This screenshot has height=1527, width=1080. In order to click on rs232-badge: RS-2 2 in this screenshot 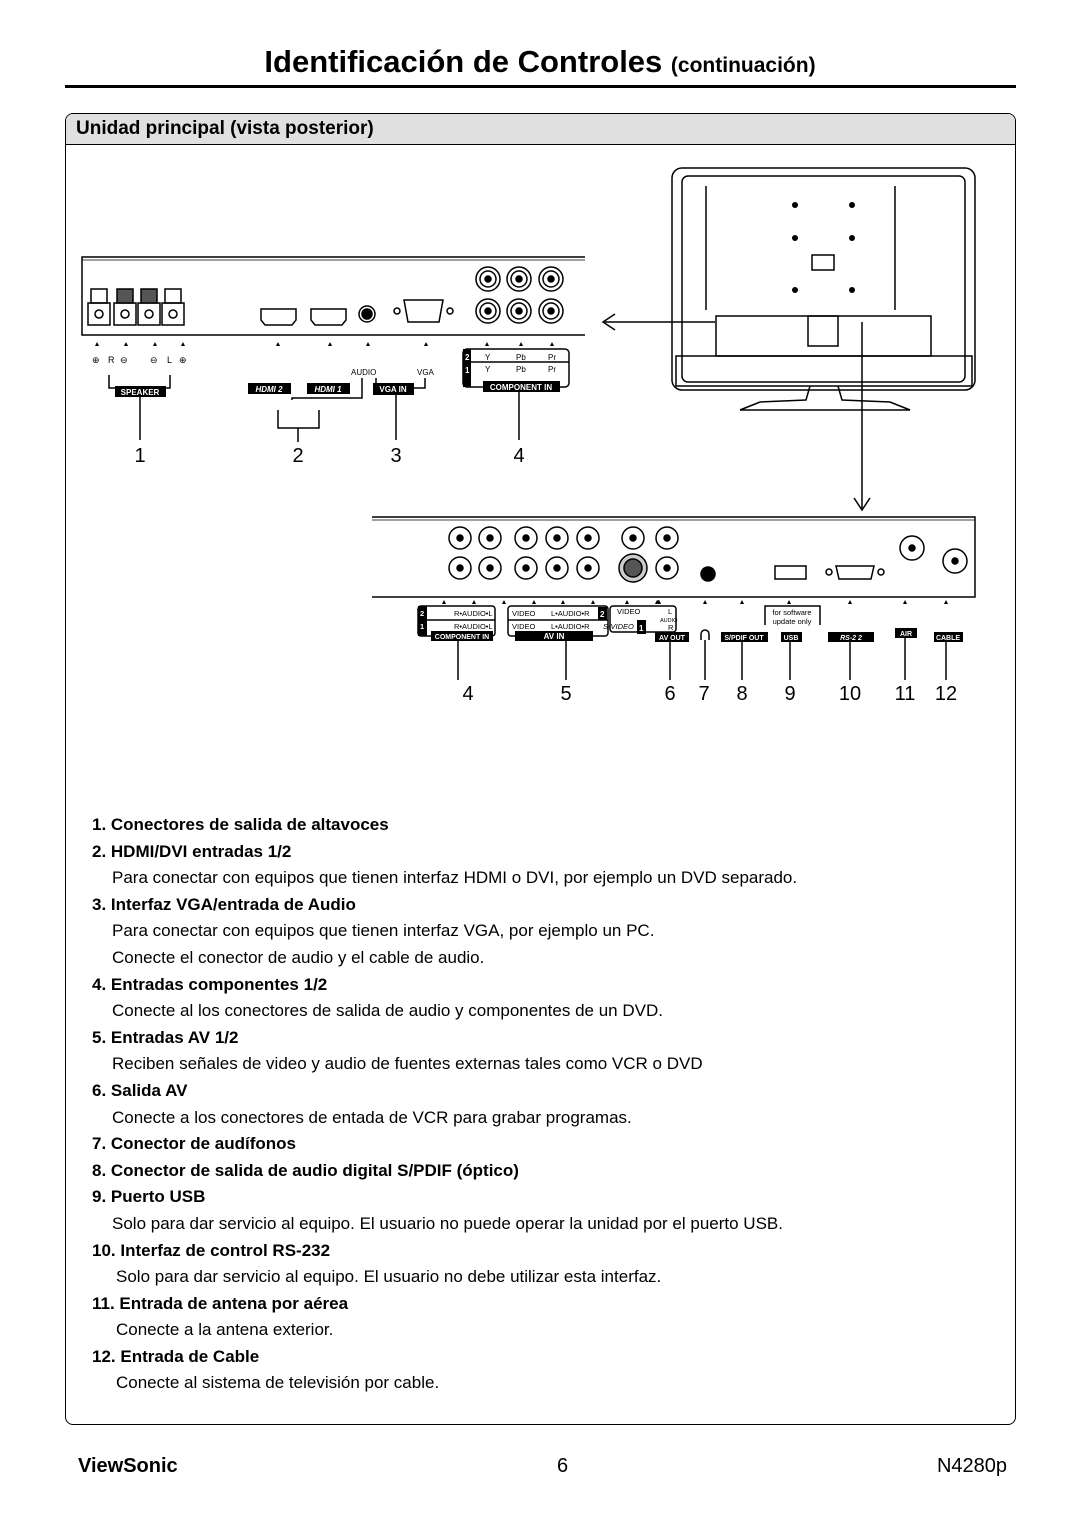, I will do `click(851, 638)`.